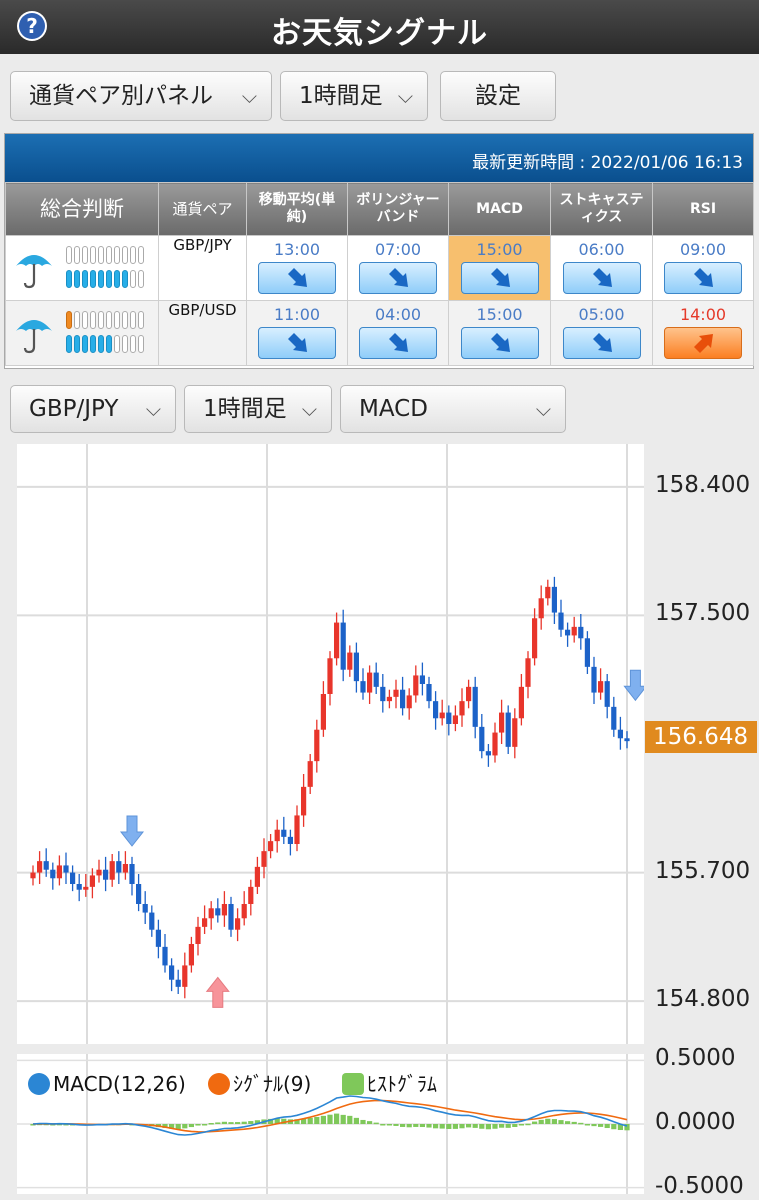 The height and width of the screenshot is (1200, 759). I want to click on pair-select: GBP/JPY ⌵, so click(93, 409).